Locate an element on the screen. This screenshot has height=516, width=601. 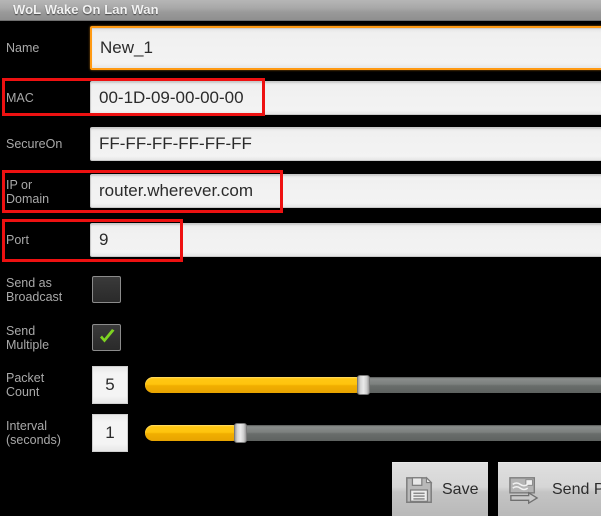
form-row-mac: MAC 00-1D-09-00-00-00 is located at coordinates (300, 98).